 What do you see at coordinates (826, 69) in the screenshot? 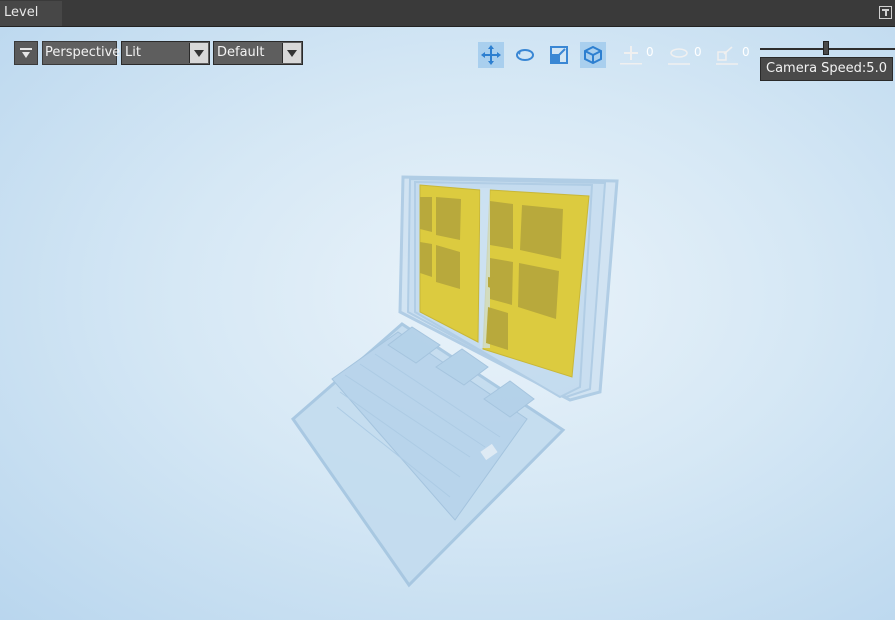
I see `camera-speed-tooltip: Camera Speed:5.0` at bounding box center [826, 69].